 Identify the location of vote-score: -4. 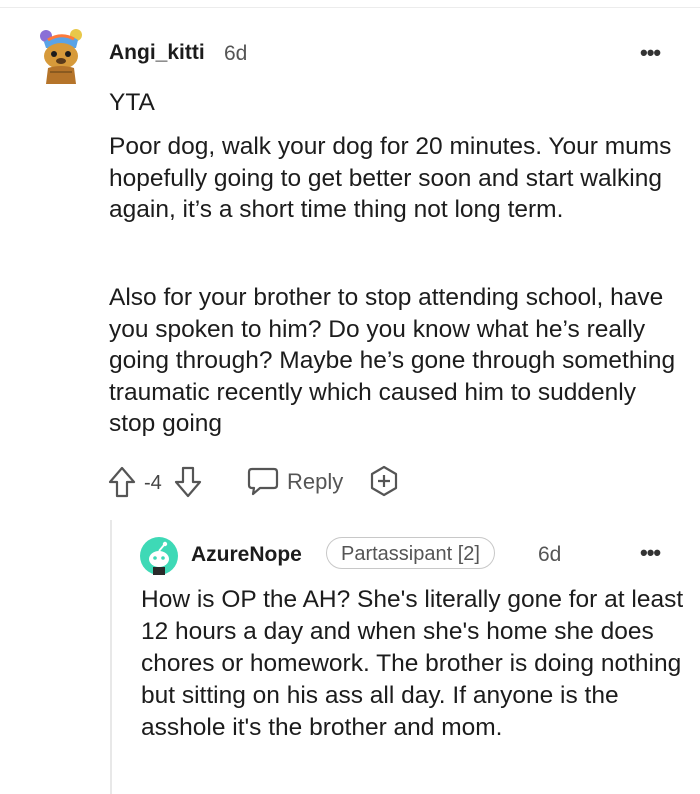
(153, 483).